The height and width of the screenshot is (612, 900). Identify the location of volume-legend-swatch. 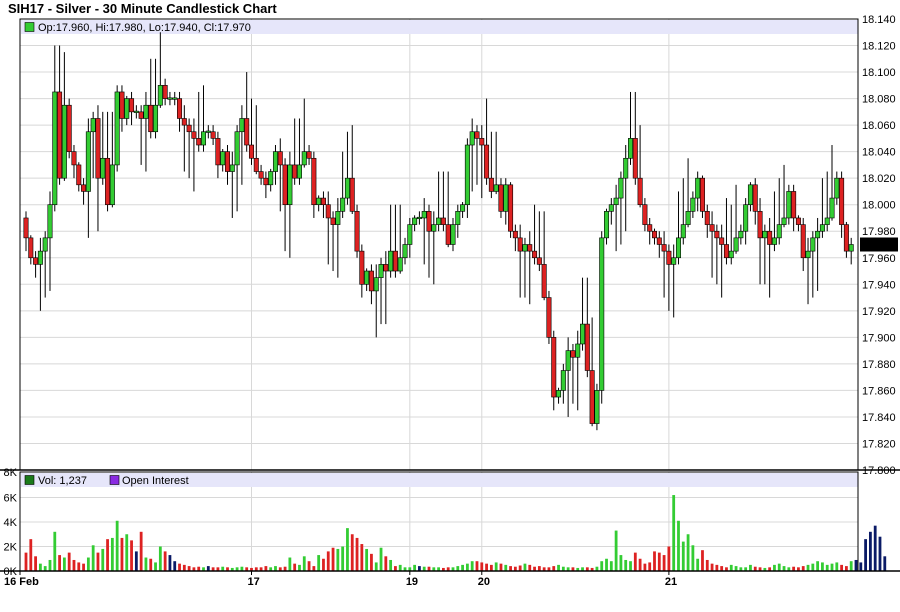
(29, 480).